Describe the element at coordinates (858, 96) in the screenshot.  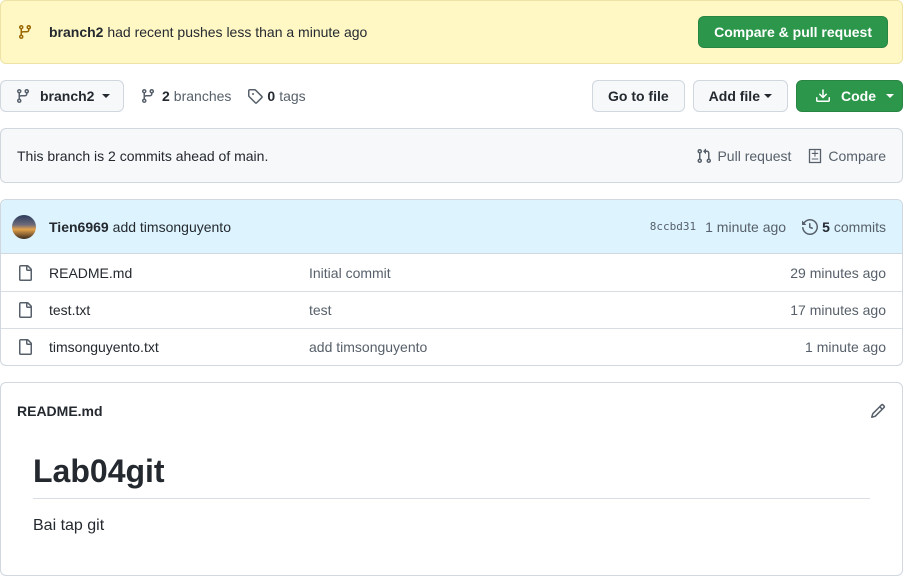
I see `code-label: Code` at that location.